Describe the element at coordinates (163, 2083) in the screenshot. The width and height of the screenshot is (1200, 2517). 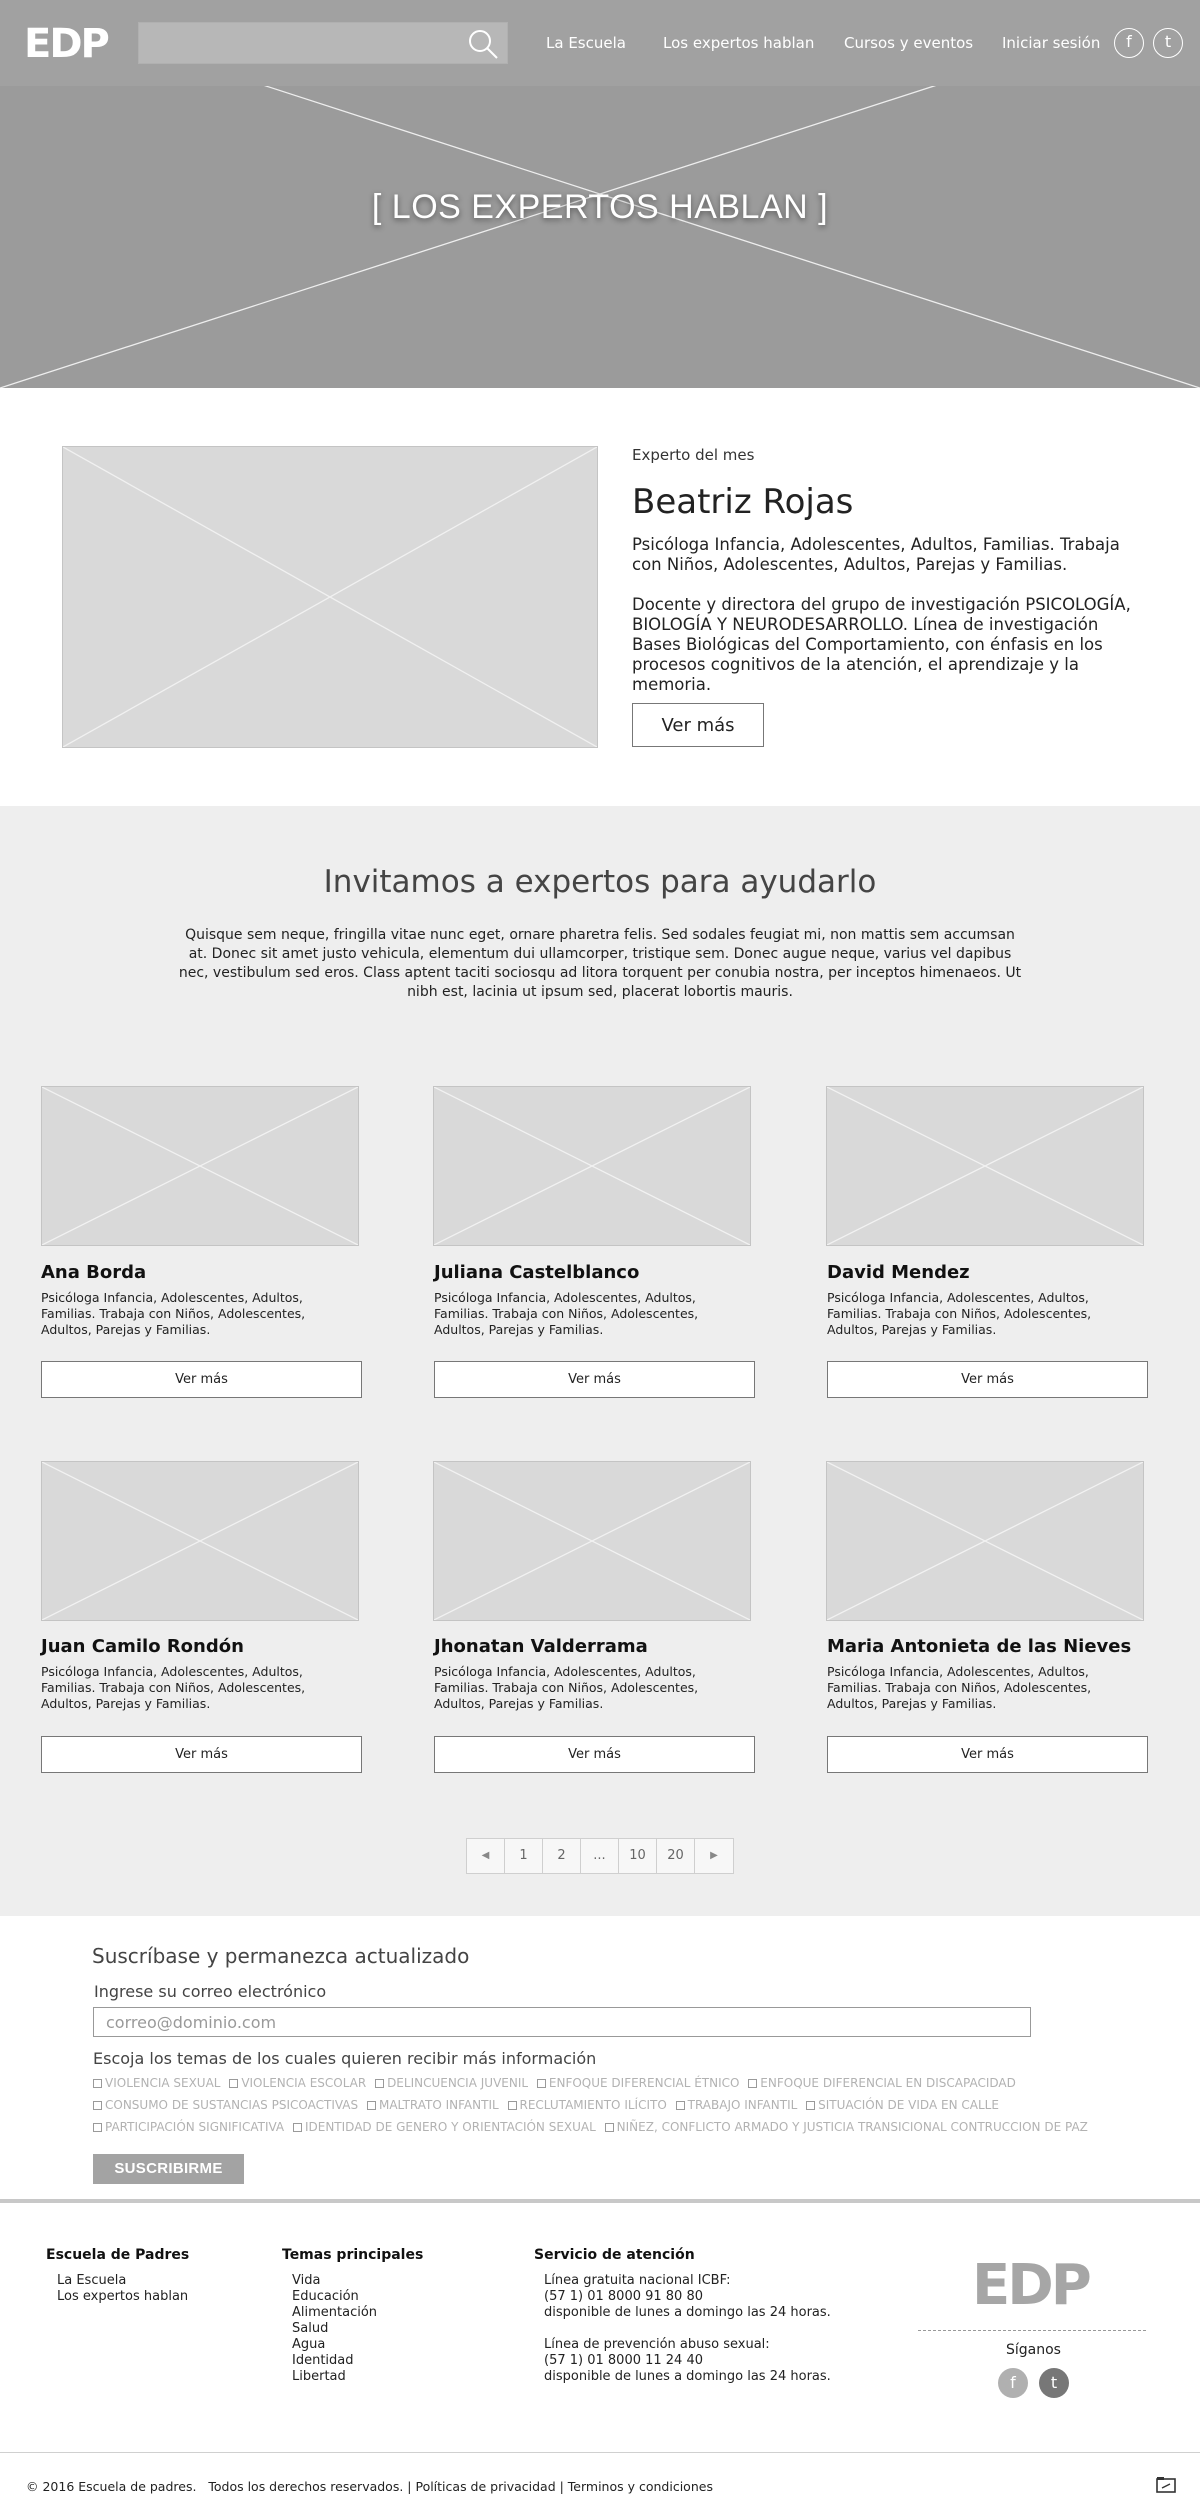
I see `topic-label: VIOLENCIA SEXUAL` at that location.